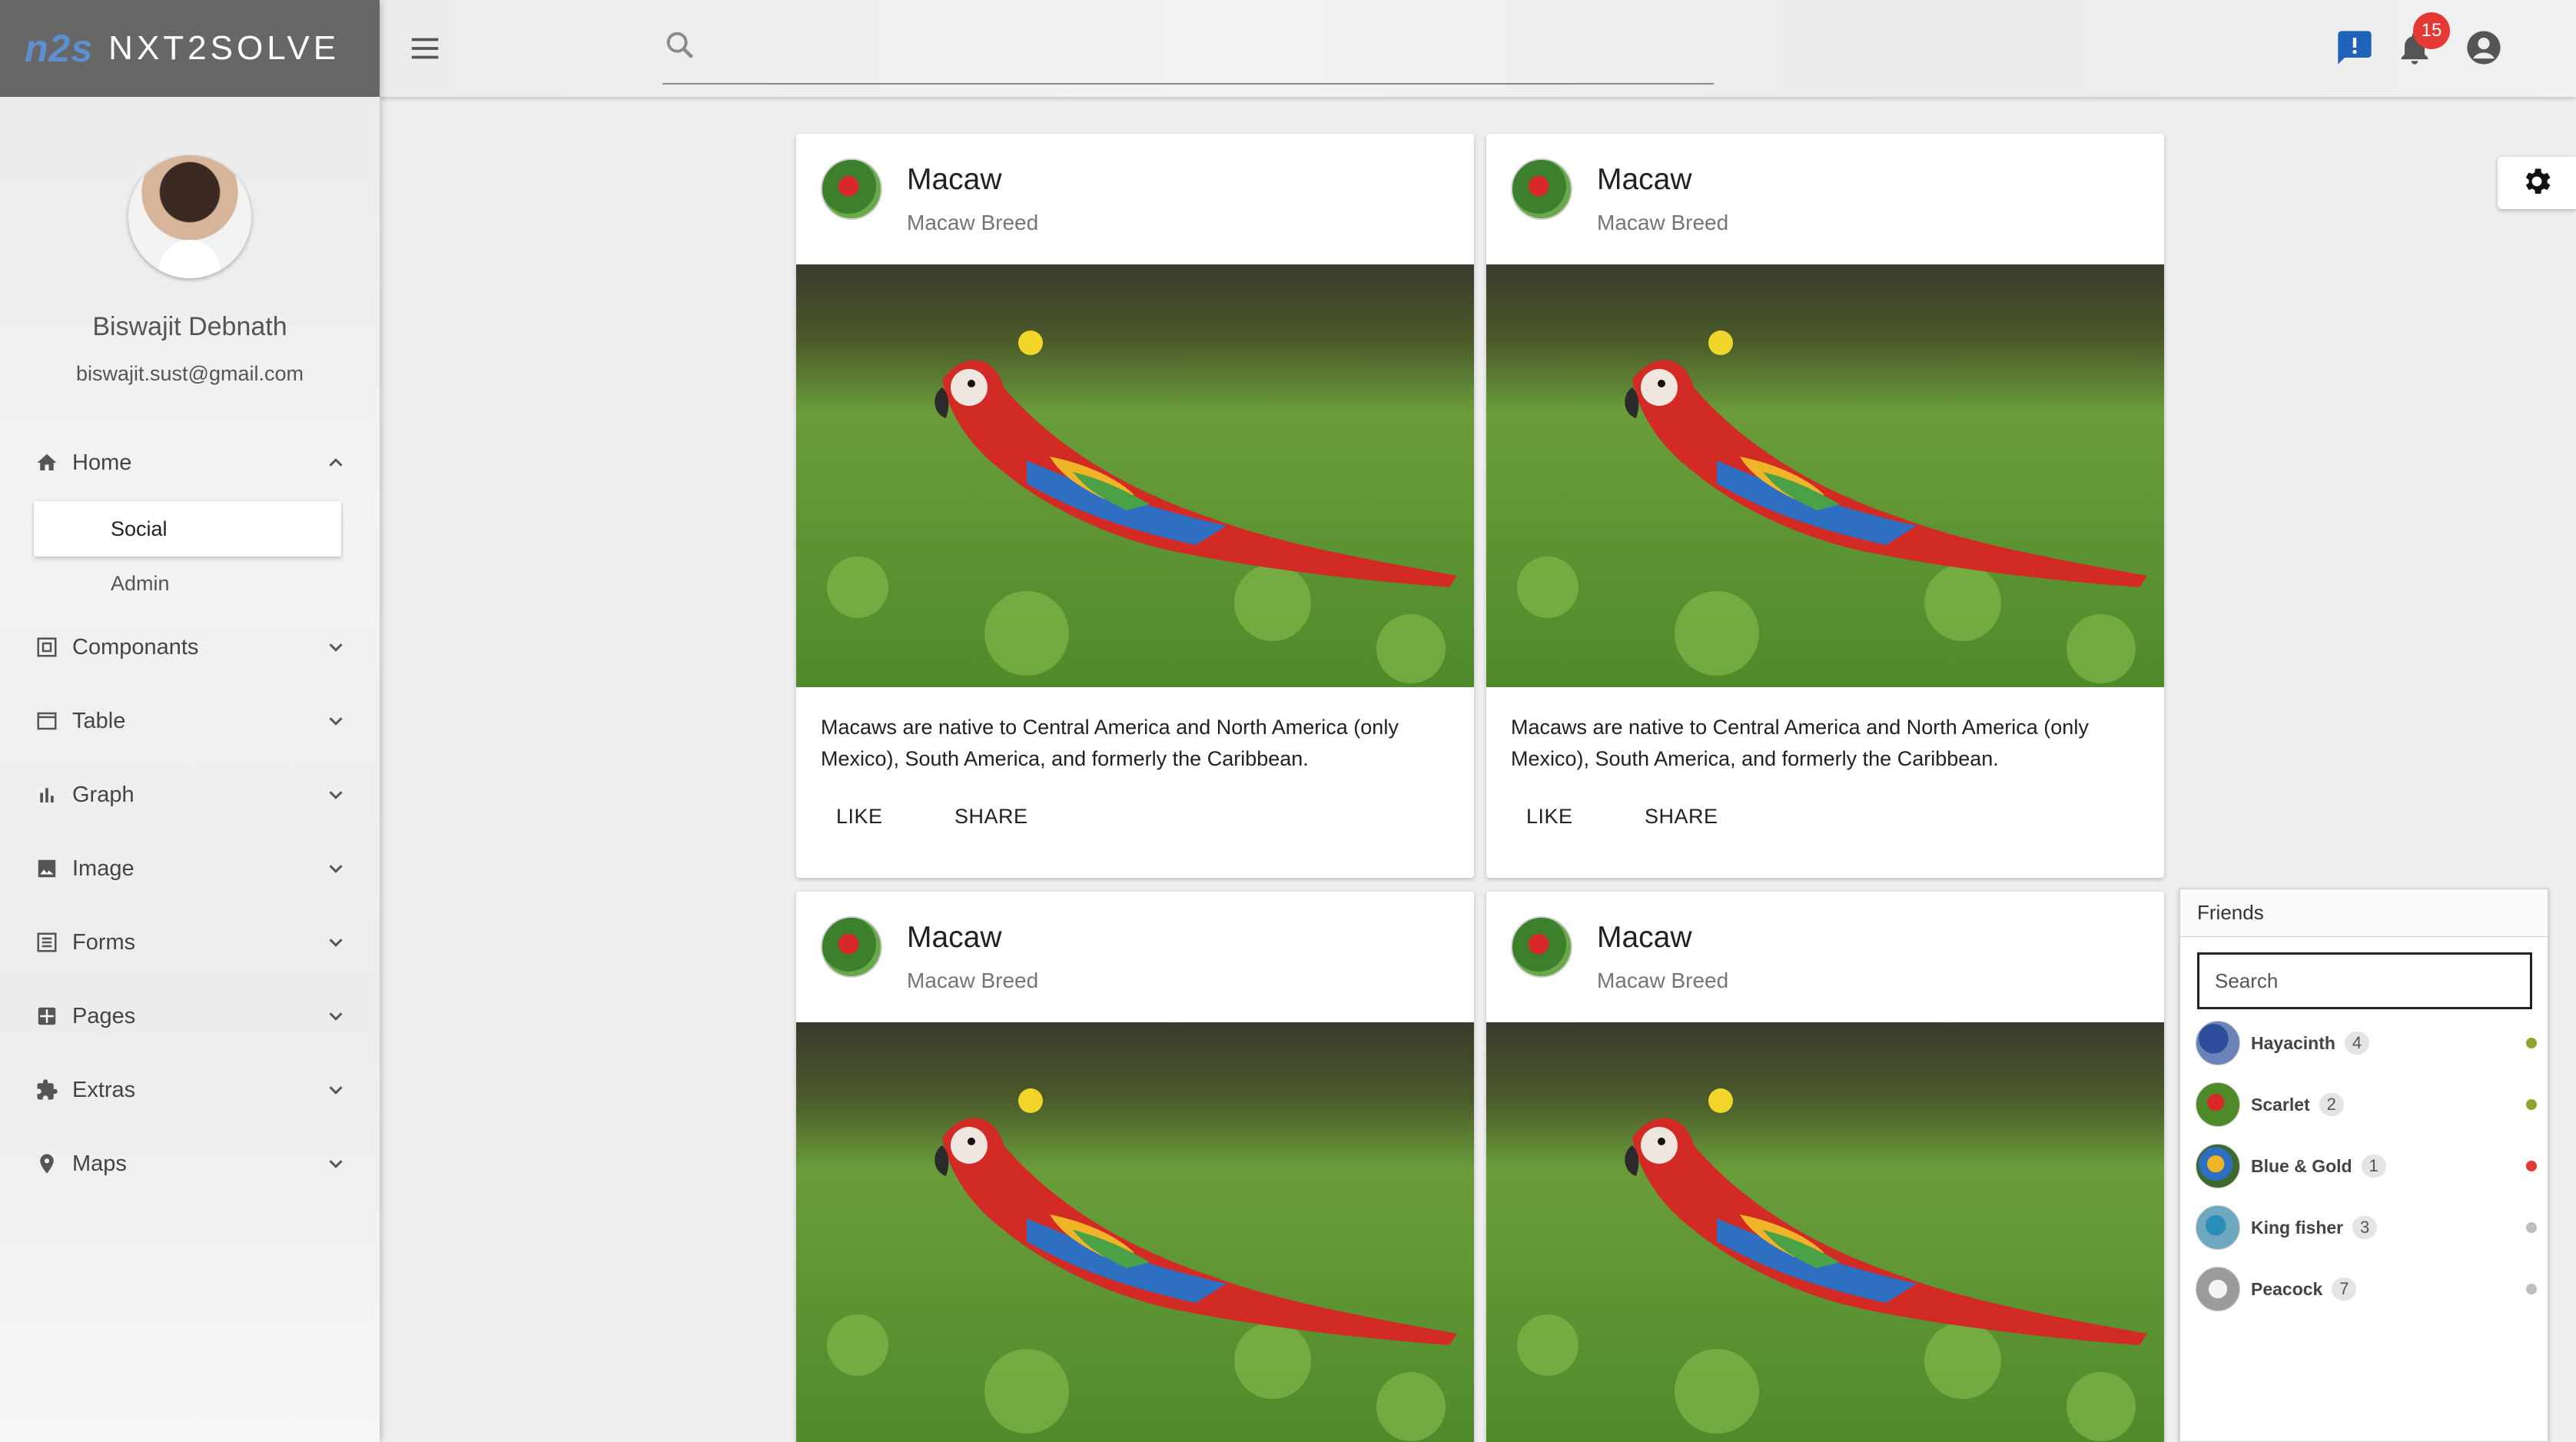 The image size is (2576, 1442). Describe the element at coordinates (335, 463) in the screenshot. I see `chevron-up-icon` at that location.